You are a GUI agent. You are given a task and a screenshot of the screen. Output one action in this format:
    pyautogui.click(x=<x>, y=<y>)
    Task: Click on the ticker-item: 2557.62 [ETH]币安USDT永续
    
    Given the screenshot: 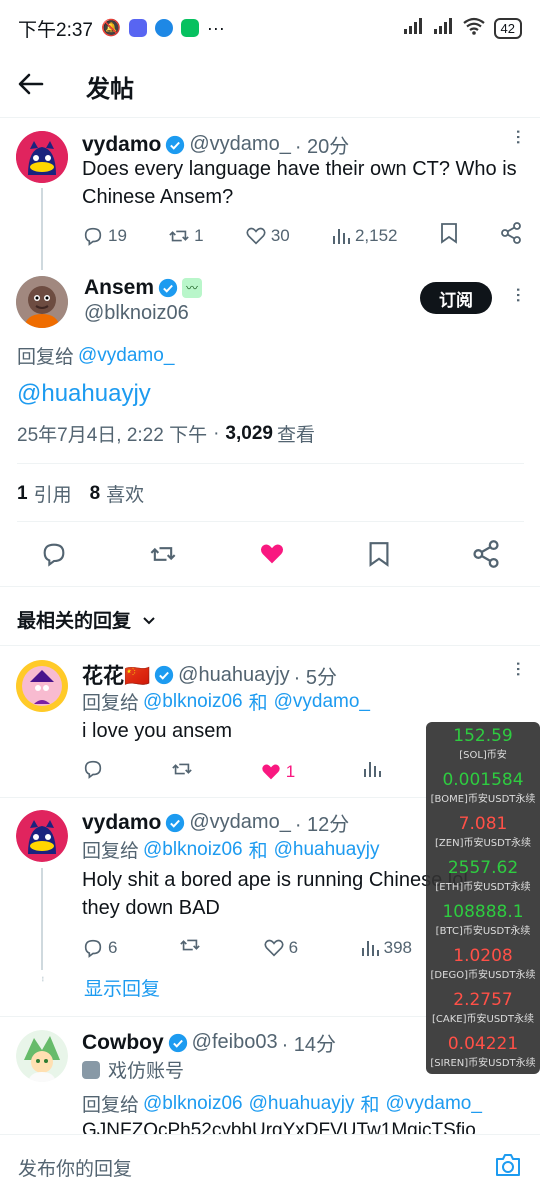 What is the action you would take?
    pyautogui.click(x=483, y=876)
    